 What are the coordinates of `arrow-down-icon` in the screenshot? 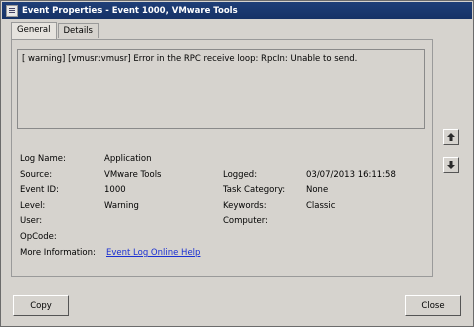 It's located at (451, 165).